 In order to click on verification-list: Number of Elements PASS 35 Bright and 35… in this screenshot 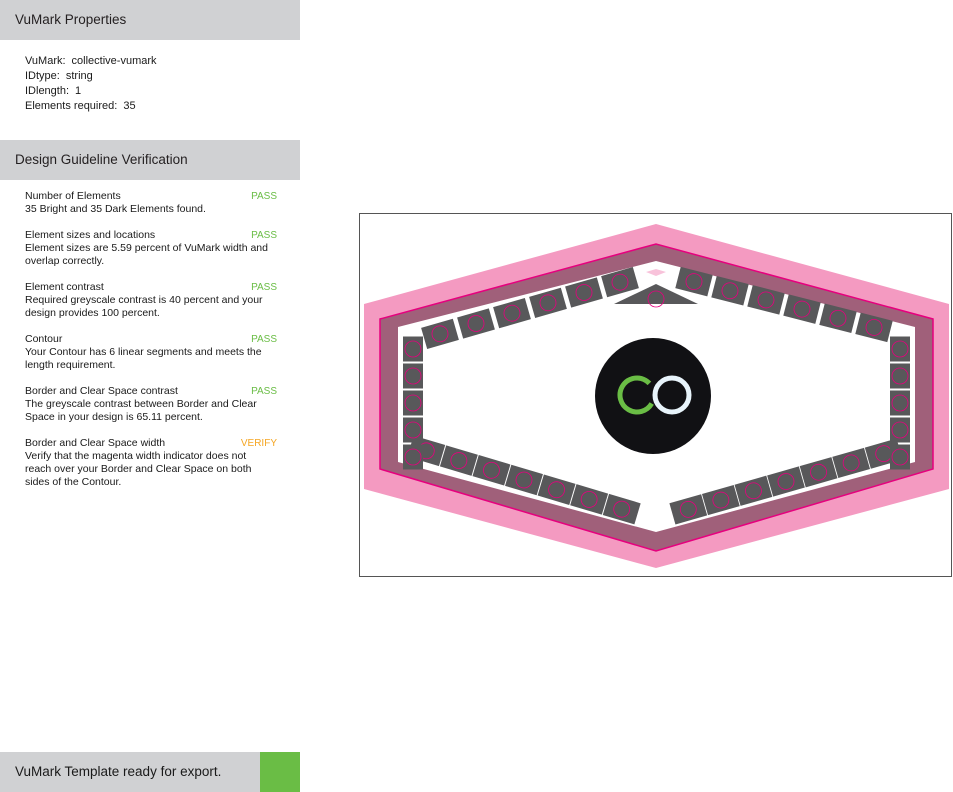, I will do `click(152, 346)`.